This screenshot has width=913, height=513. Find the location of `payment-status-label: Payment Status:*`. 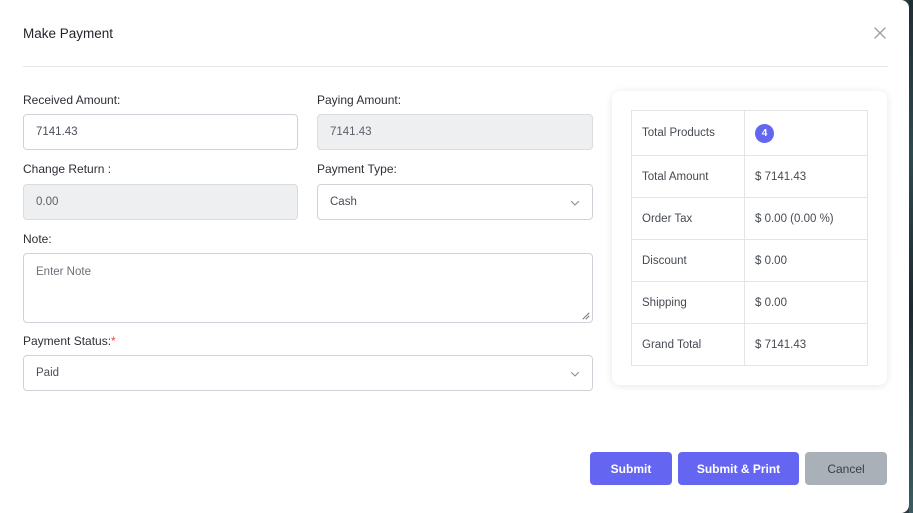

payment-status-label: Payment Status:* is located at coordinates (69, 341).